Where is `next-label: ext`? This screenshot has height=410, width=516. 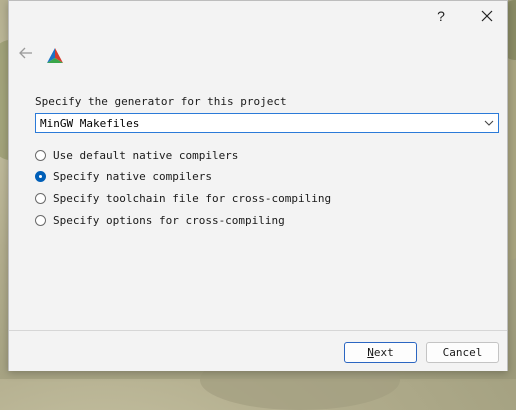 next-label: ext is located at coordinates (383, 352).